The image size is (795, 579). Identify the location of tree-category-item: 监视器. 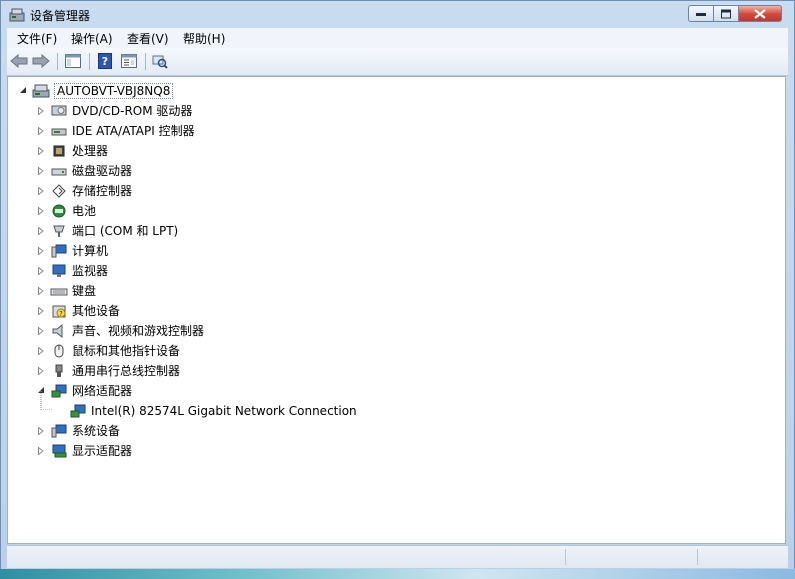
(72, 270).